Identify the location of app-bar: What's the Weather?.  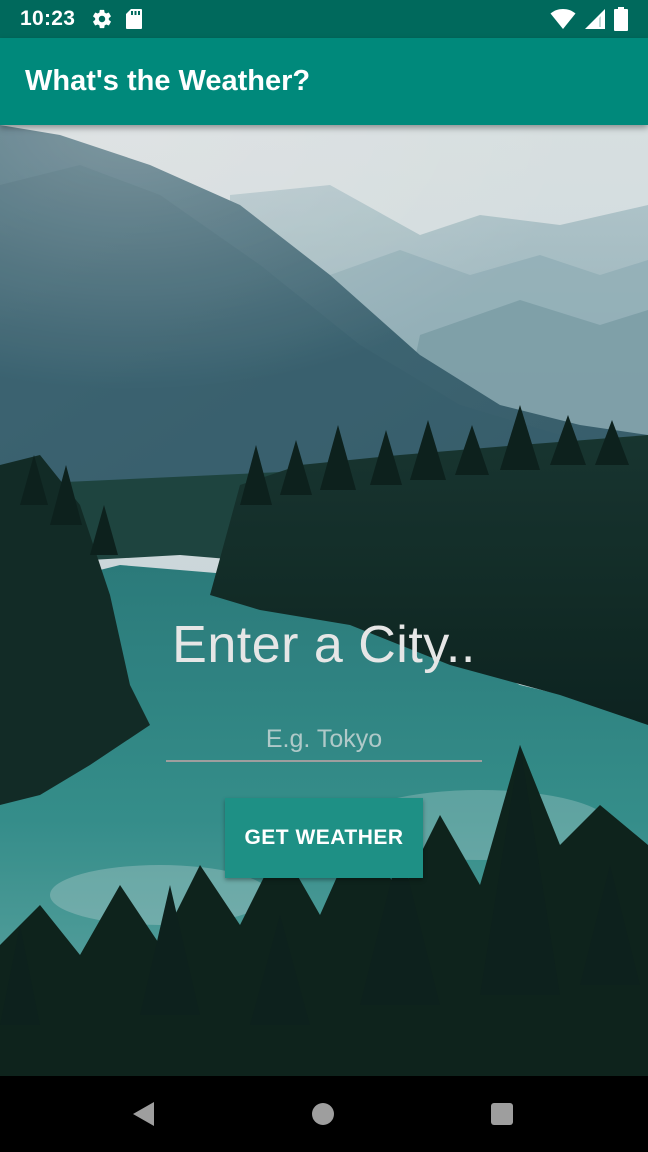
(324, 81).